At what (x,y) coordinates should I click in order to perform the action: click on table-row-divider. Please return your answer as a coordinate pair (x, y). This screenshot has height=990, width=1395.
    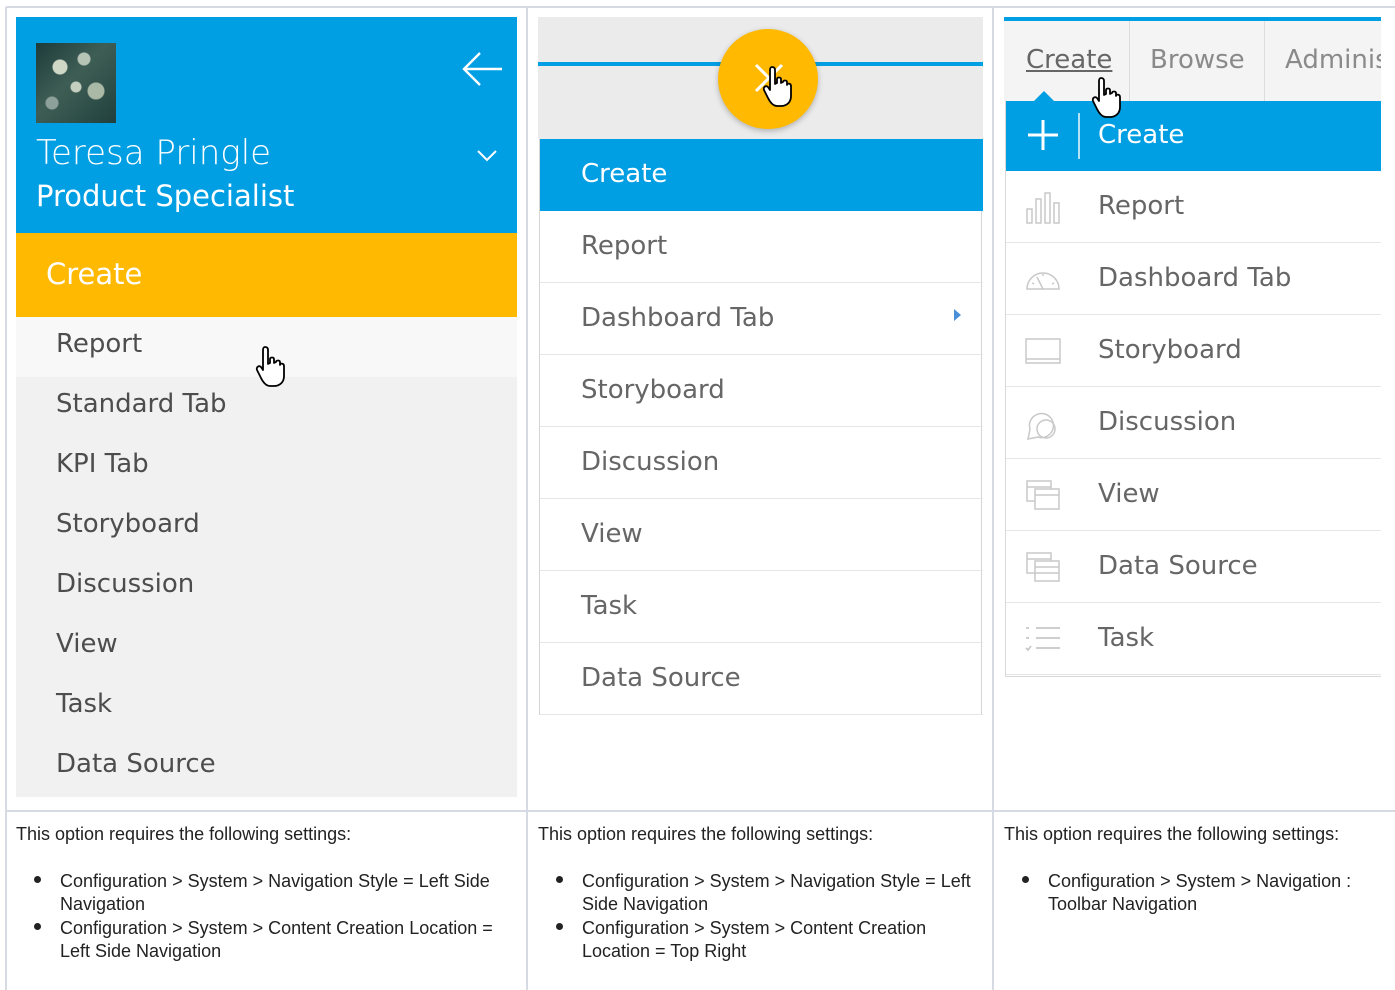
    Looking at the image, I should click on (700, 811).